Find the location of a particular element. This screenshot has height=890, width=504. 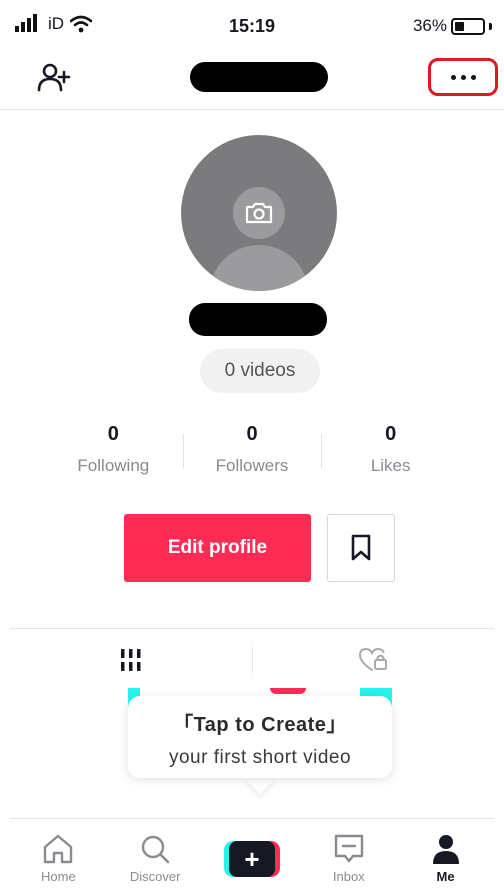

tab-videos is located at coordinates (131, 659).